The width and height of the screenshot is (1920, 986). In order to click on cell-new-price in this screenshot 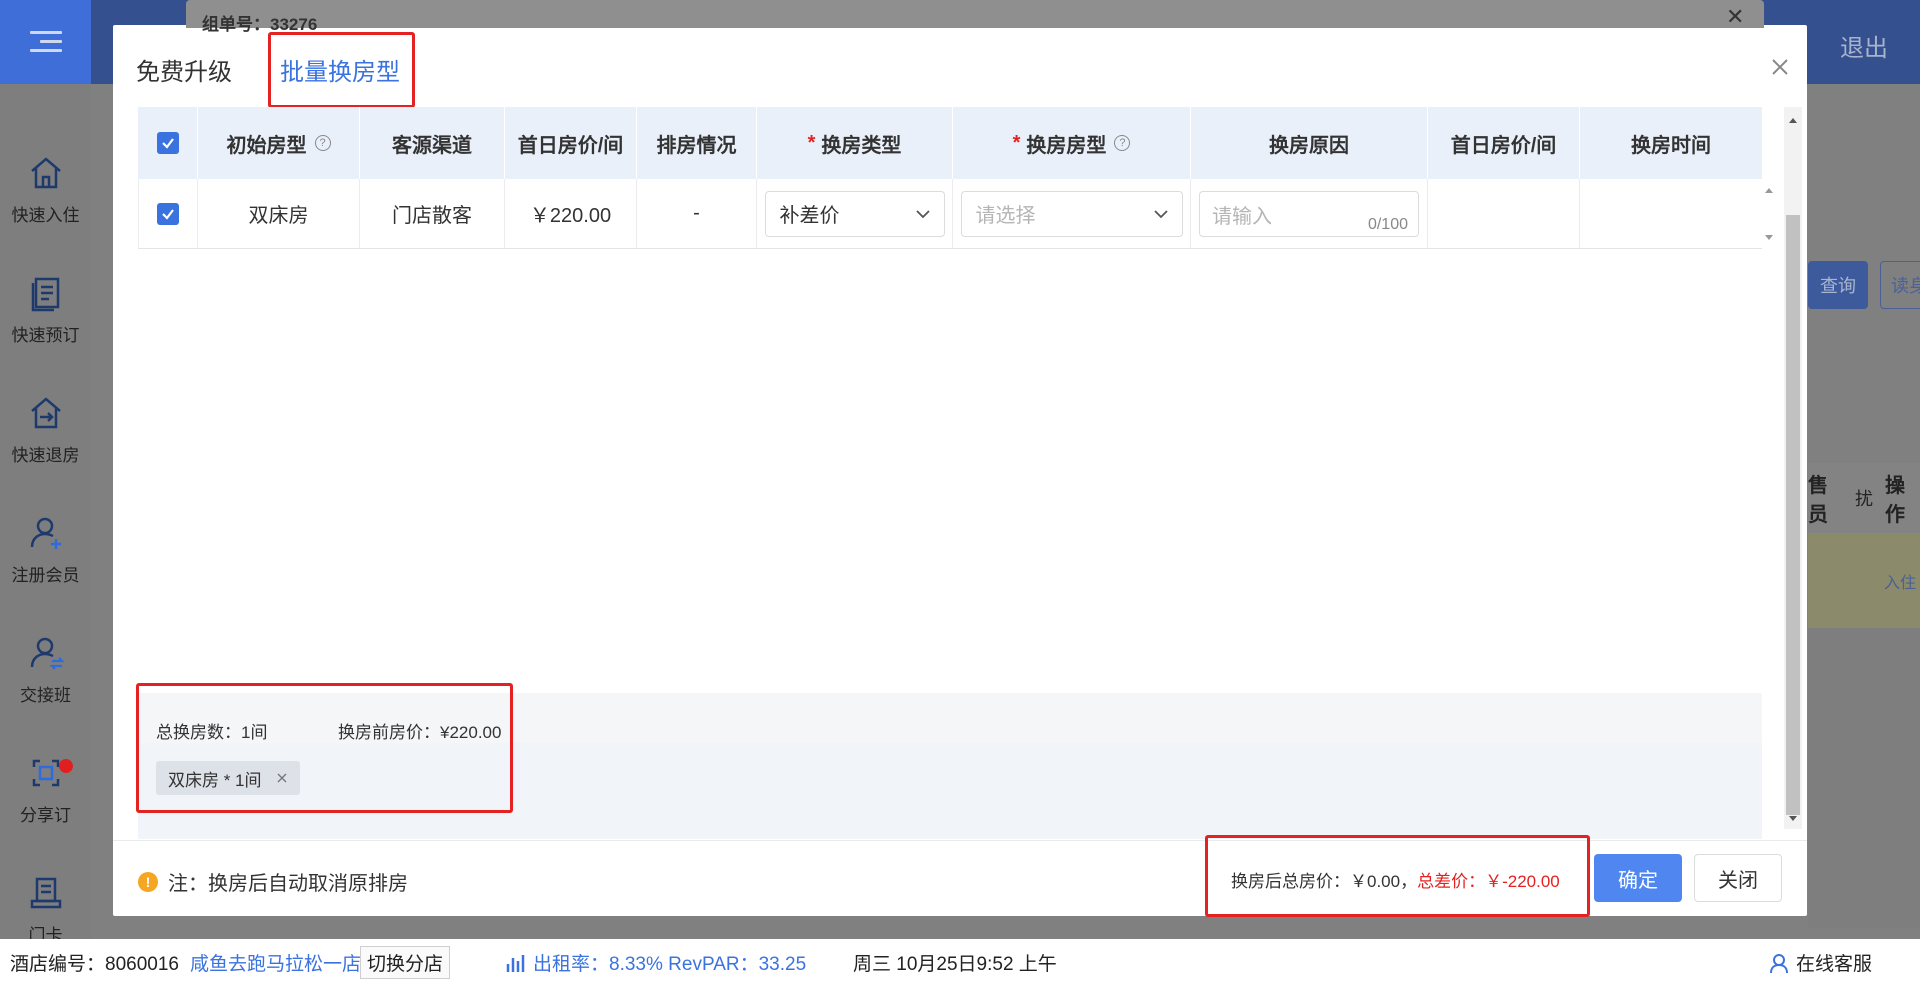, I will do `click(1504, 213)`.